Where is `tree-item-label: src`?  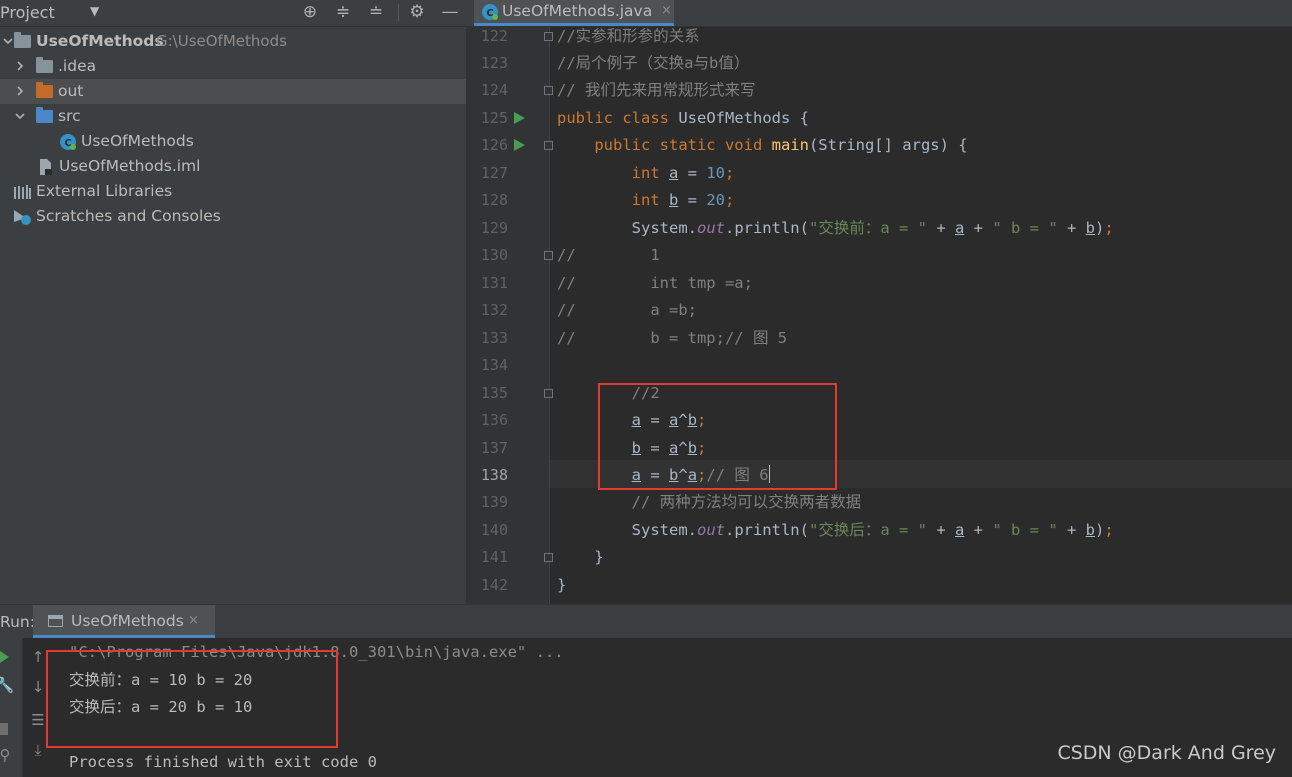
tree-item-label: src is located at coordinates (69, 116).